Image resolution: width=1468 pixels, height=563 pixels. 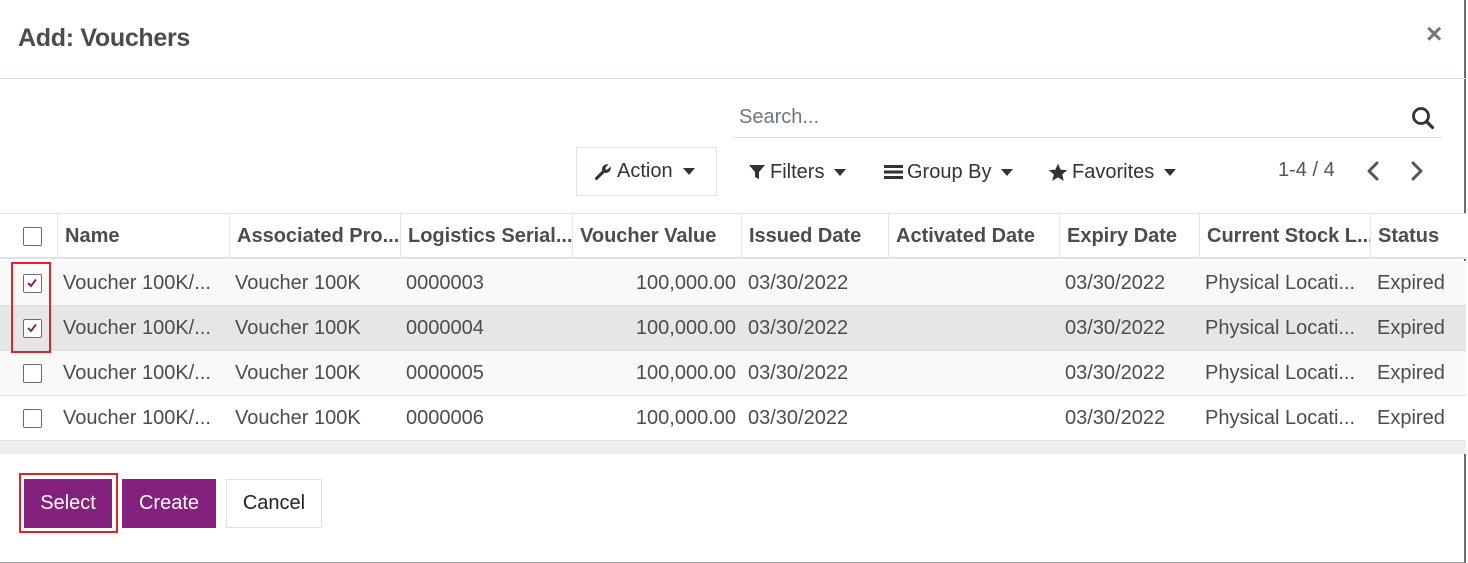 What do you see at coordinates (893, 172) in the screenshot?
I see `bars-icon` at bounding box center [893, 172].